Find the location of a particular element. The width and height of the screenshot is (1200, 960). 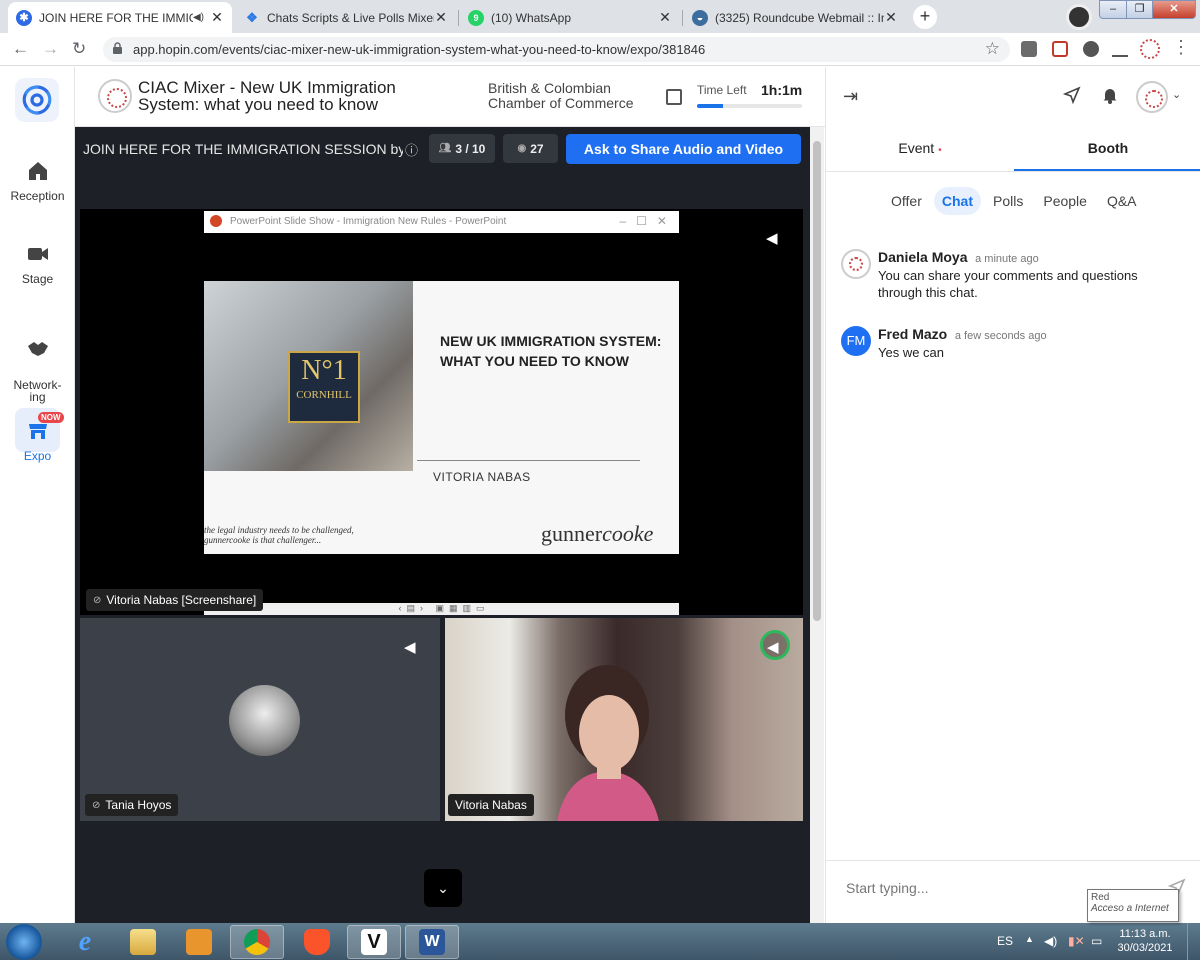

nav-stage: Stage is located at coordinates (37, 264).